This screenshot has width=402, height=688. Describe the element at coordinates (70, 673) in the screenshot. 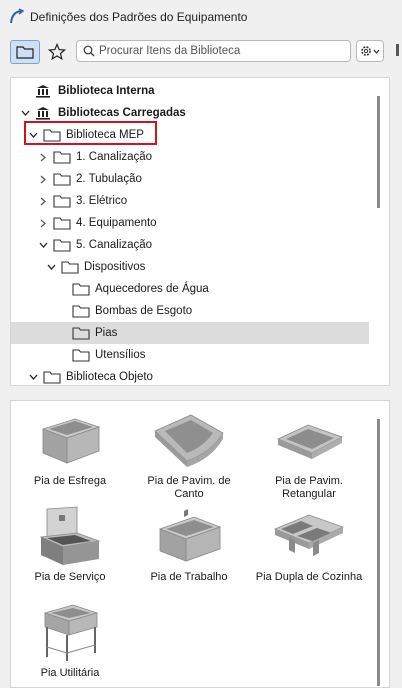

I see `item-name: Pia Utilitária` at that location.